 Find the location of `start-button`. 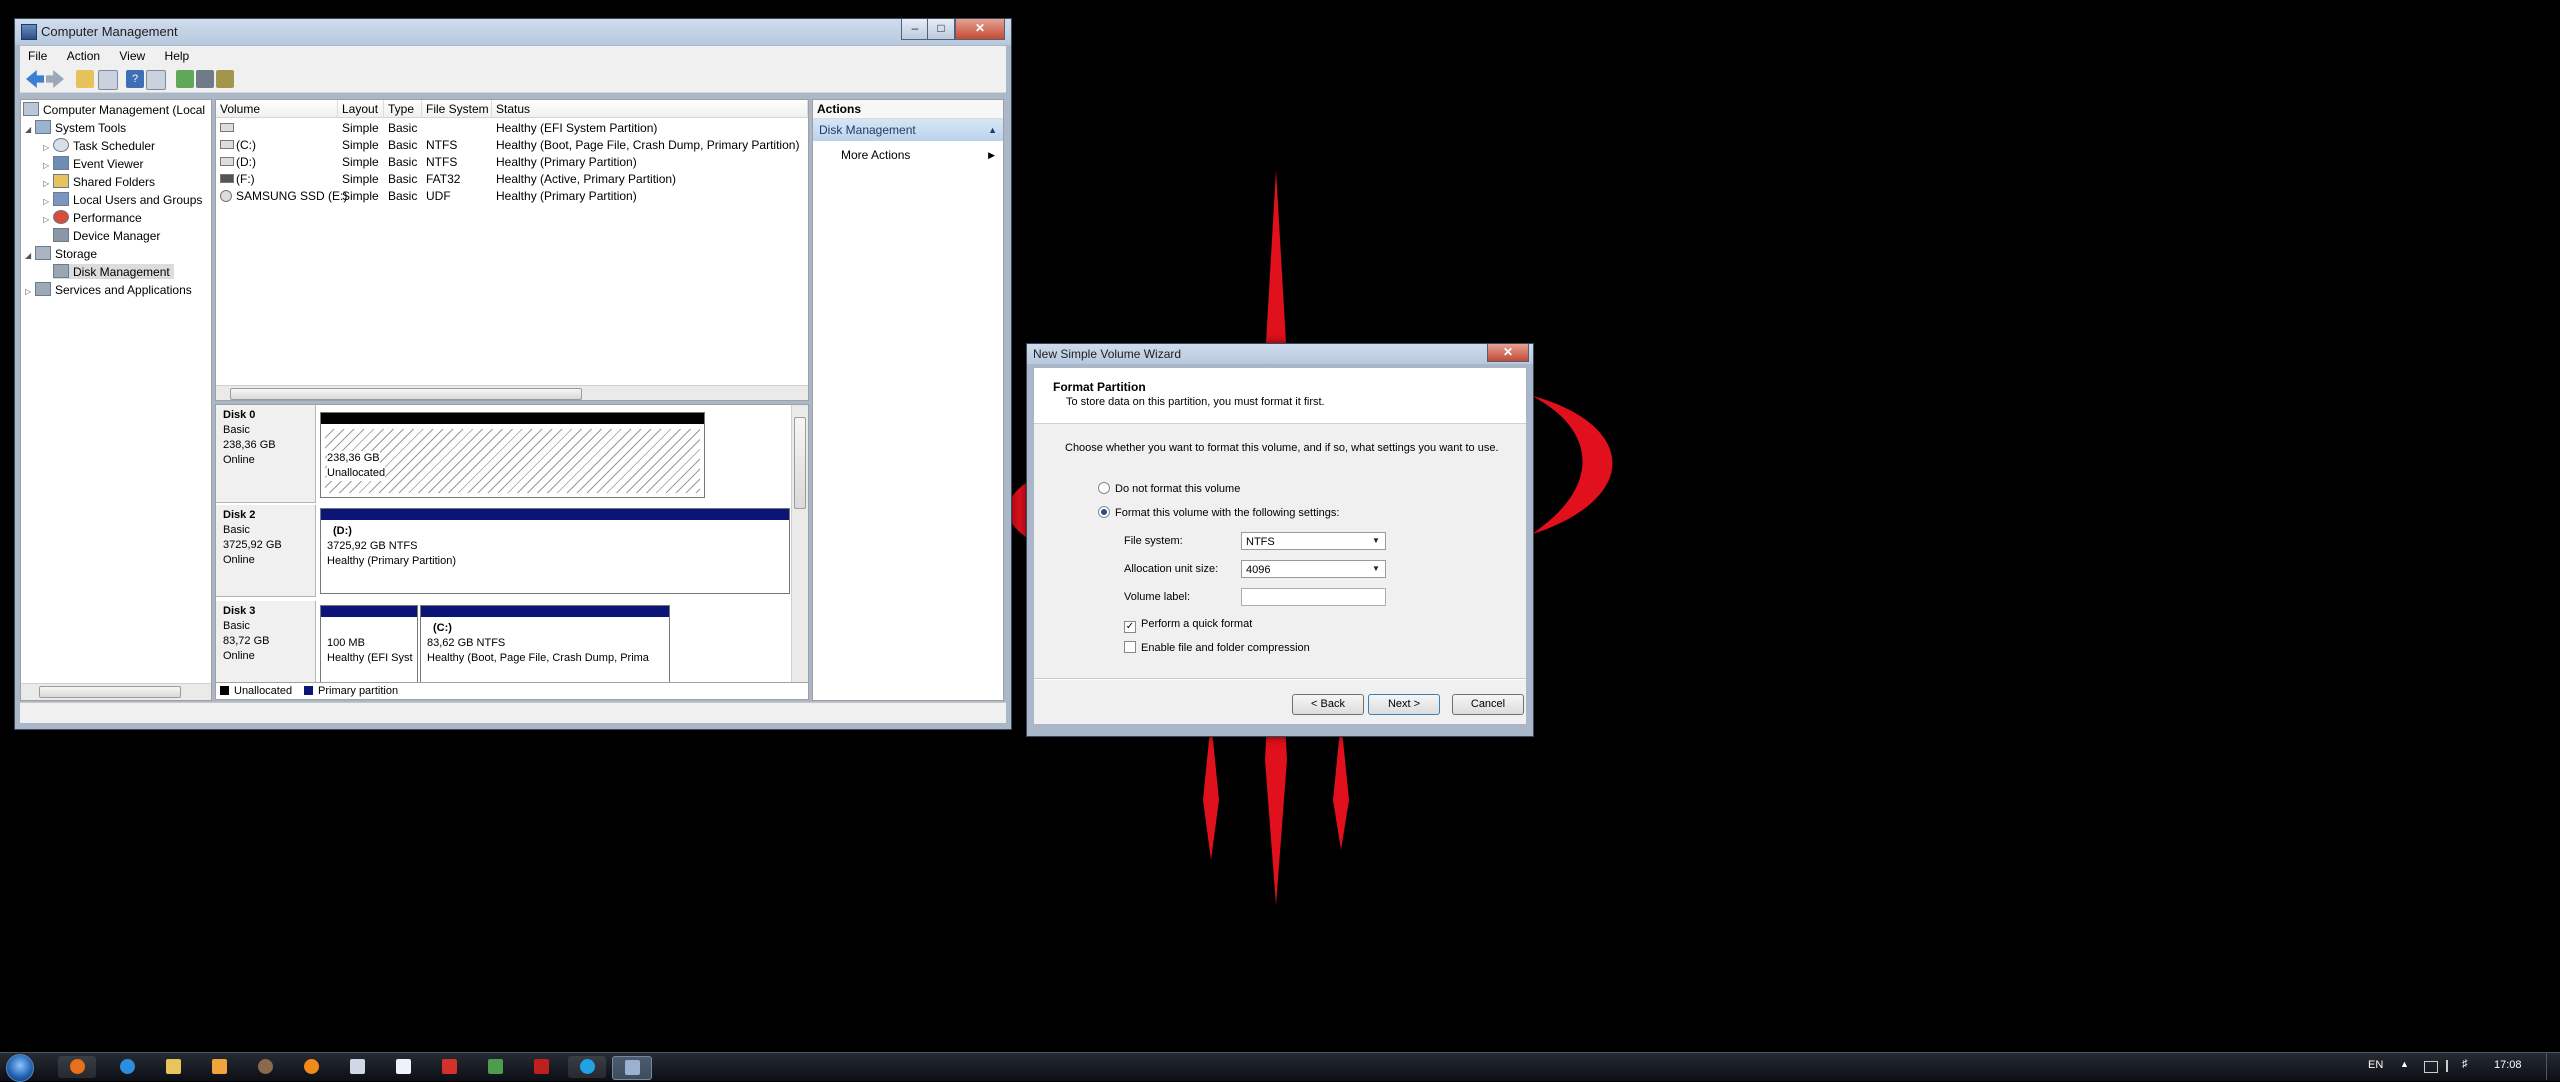

start-button is located at coordinates (20, 1068).